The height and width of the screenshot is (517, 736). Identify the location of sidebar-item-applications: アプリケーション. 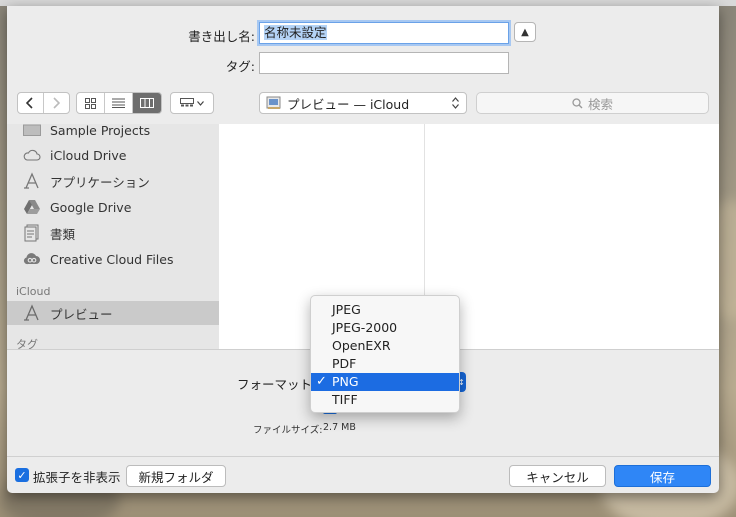
(113, 181).